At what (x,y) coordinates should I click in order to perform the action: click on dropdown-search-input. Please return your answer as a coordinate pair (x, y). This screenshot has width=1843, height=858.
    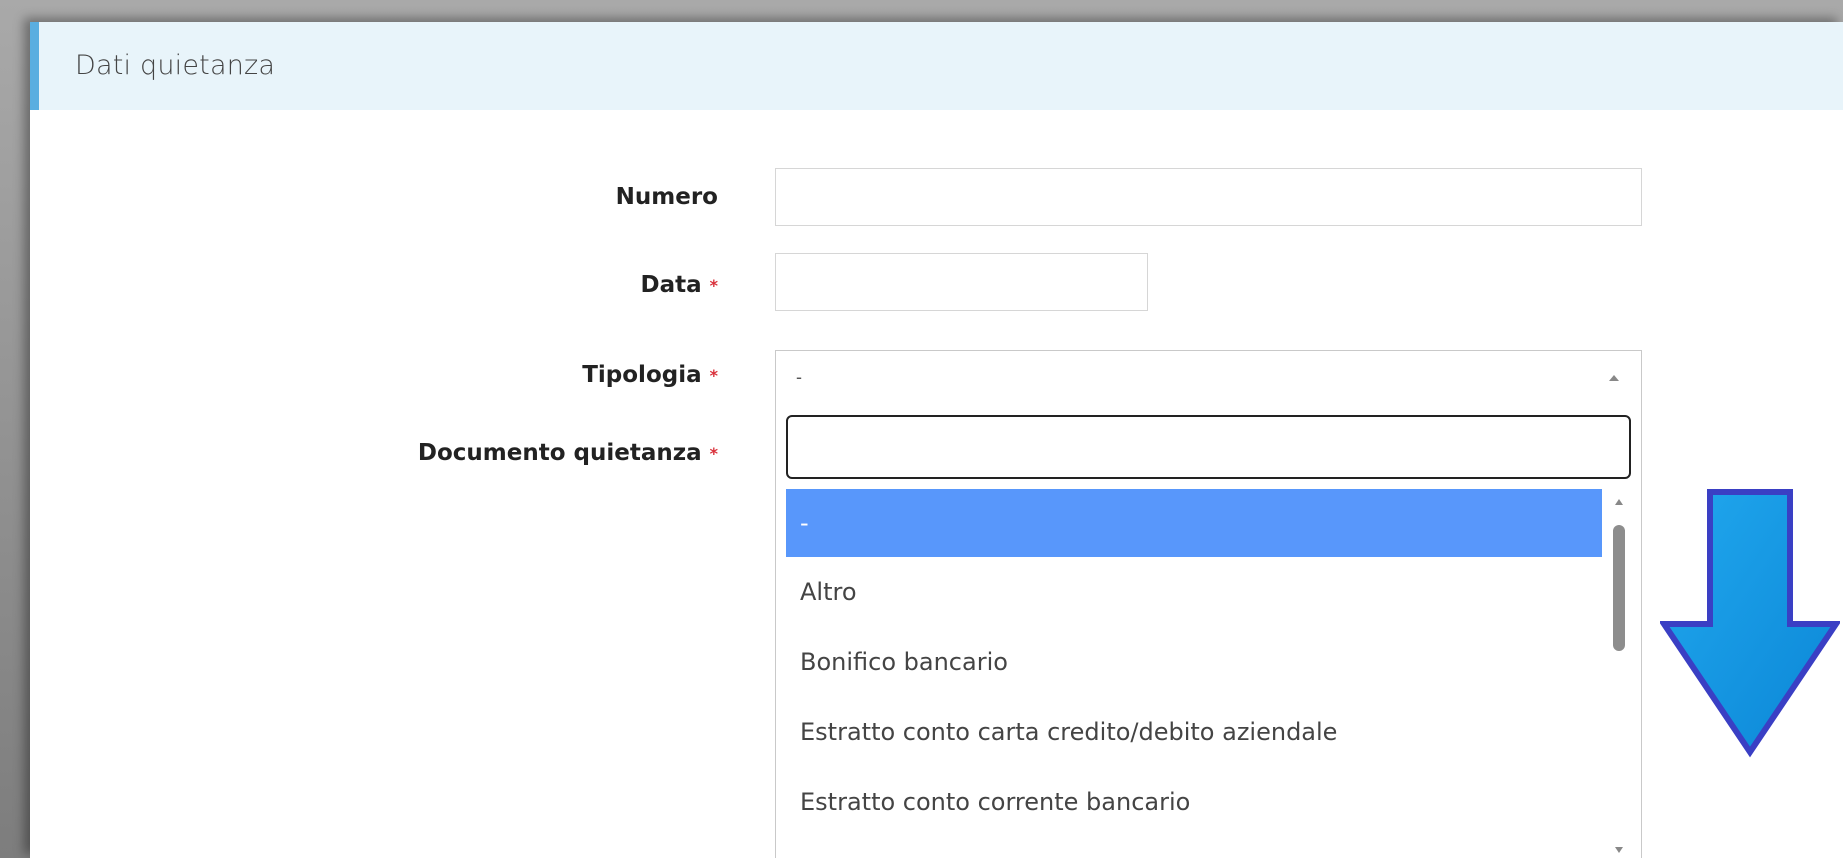
    Looking at the image, I should click on (1208, 447).